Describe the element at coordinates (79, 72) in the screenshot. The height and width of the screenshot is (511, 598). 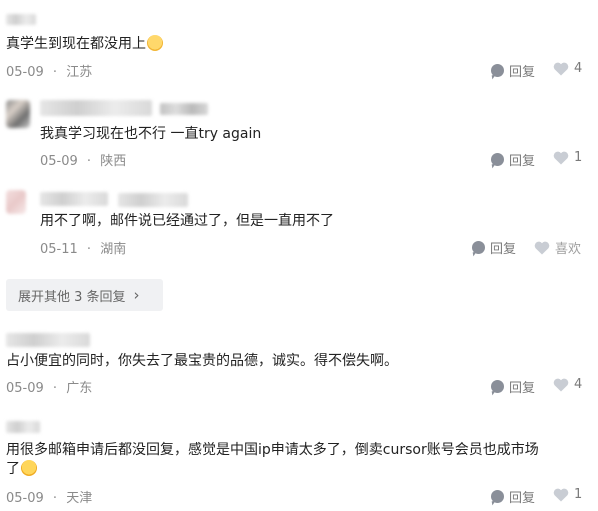
I see `comment-location: 江苏` at that location.